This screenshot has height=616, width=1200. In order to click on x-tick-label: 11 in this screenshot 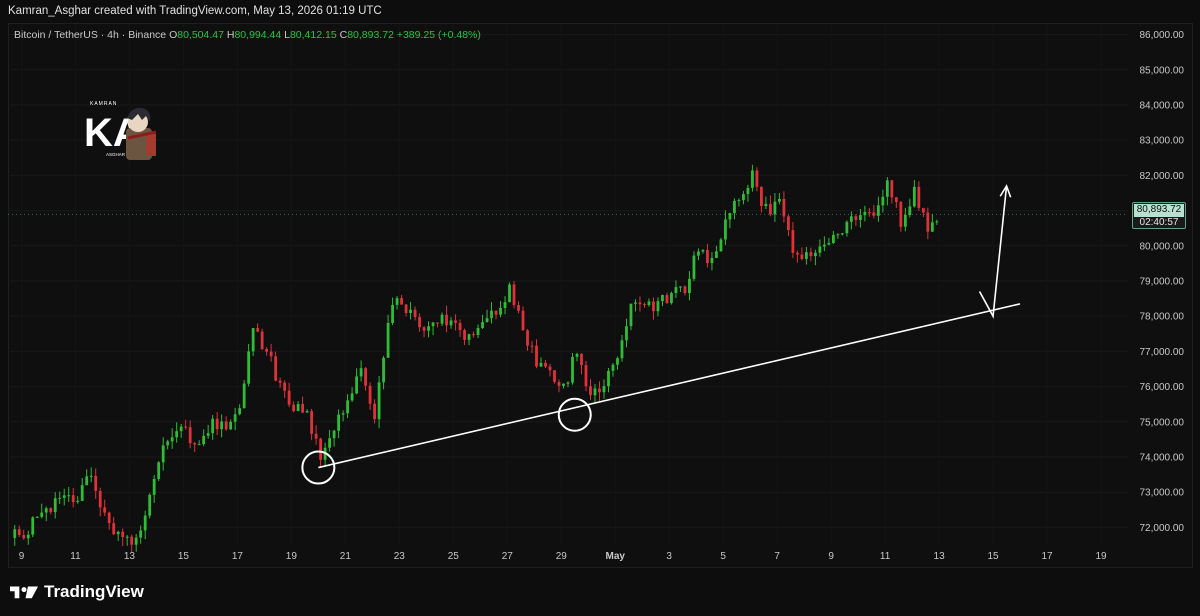, I will do `click(75, 556)`.